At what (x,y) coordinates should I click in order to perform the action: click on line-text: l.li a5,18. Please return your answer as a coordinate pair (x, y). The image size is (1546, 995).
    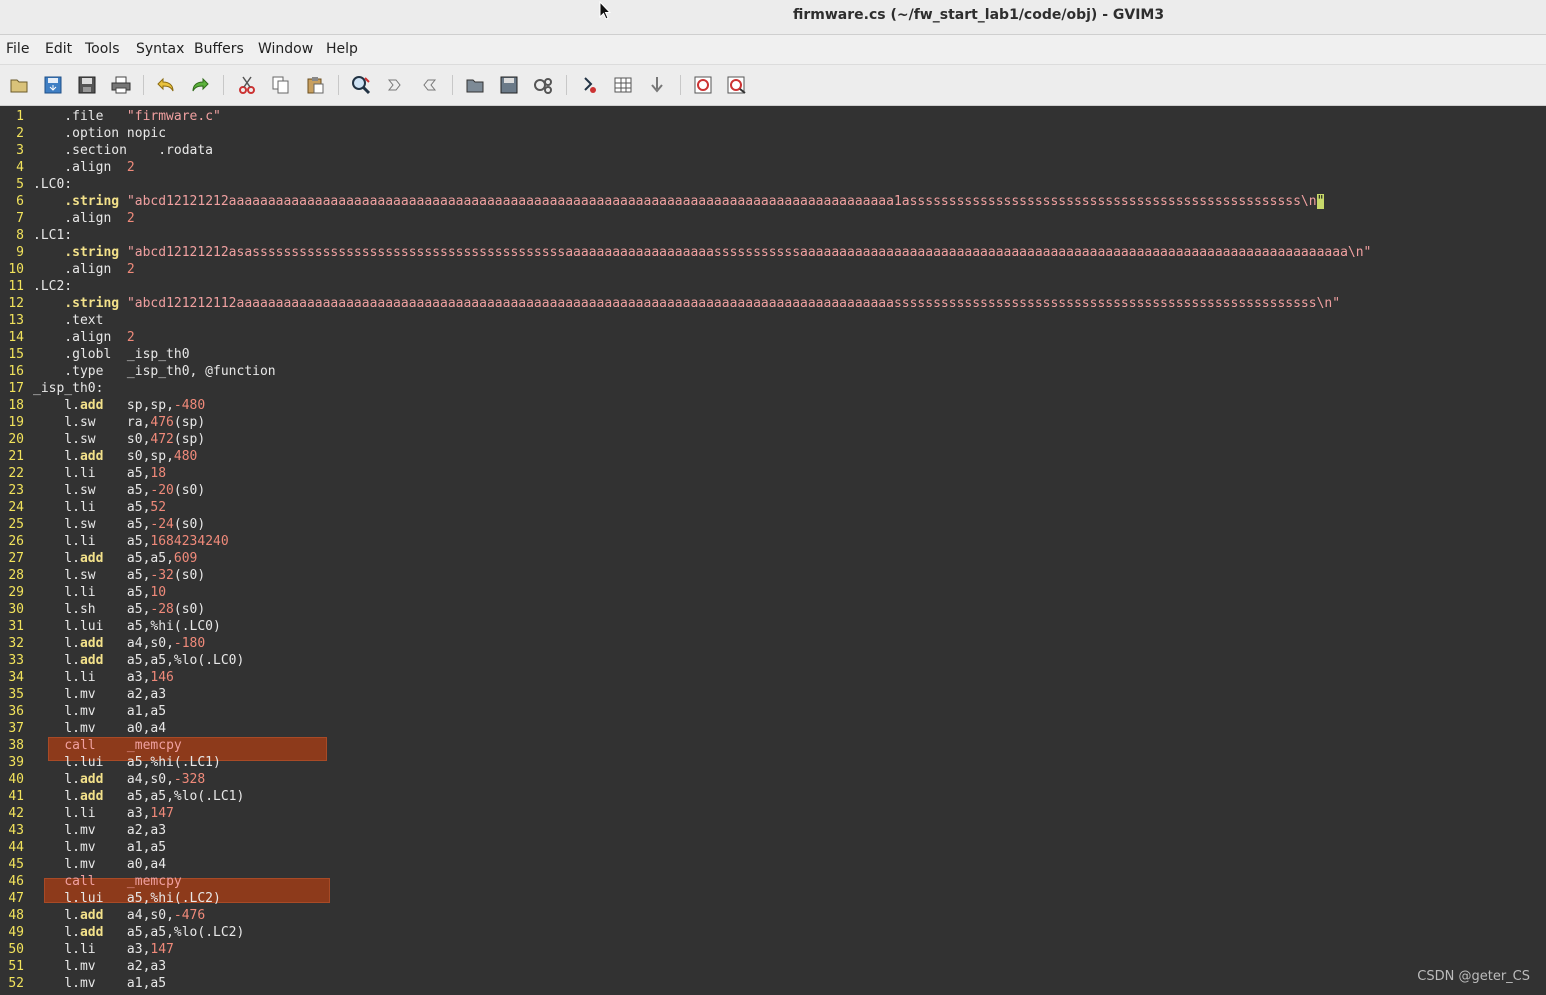
    Looking at the image, I should click on (100, 473).